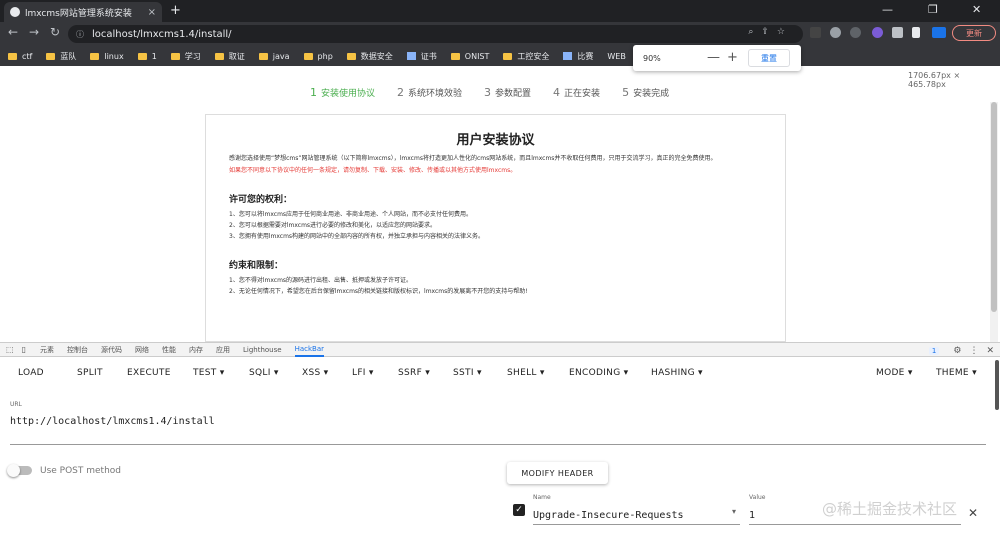  What do you see at coordinates (264, 373) in the screenshot?
I see `hackbar-menu-item: SQLI ▾` at bounding box center [264, 373].